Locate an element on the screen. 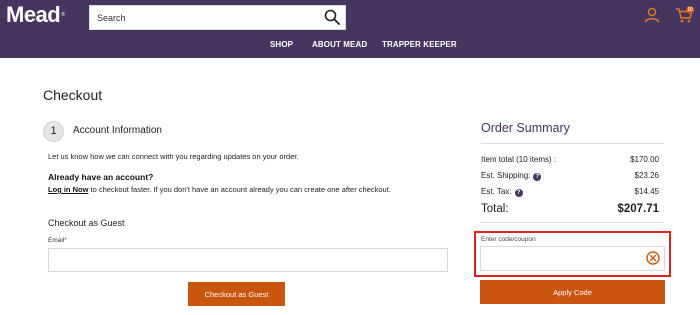  shipping-label: Est. Shipping: is located at coordinates (506, 175).